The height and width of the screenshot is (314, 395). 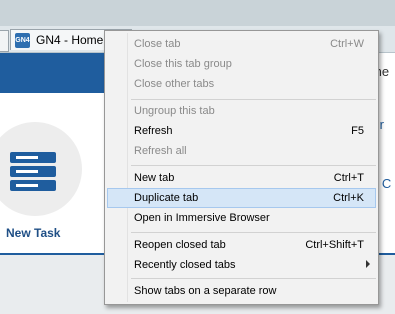 I want to click on menu-item-new-tab: New tab Ctrl+T, so click(x=241, y=178).